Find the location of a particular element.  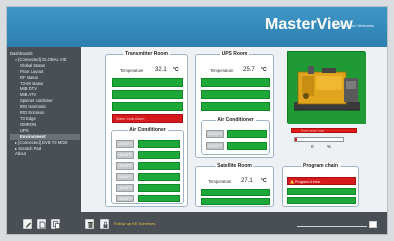

satellite-temp-value: 27.1 is located at coordinates (247, 181).